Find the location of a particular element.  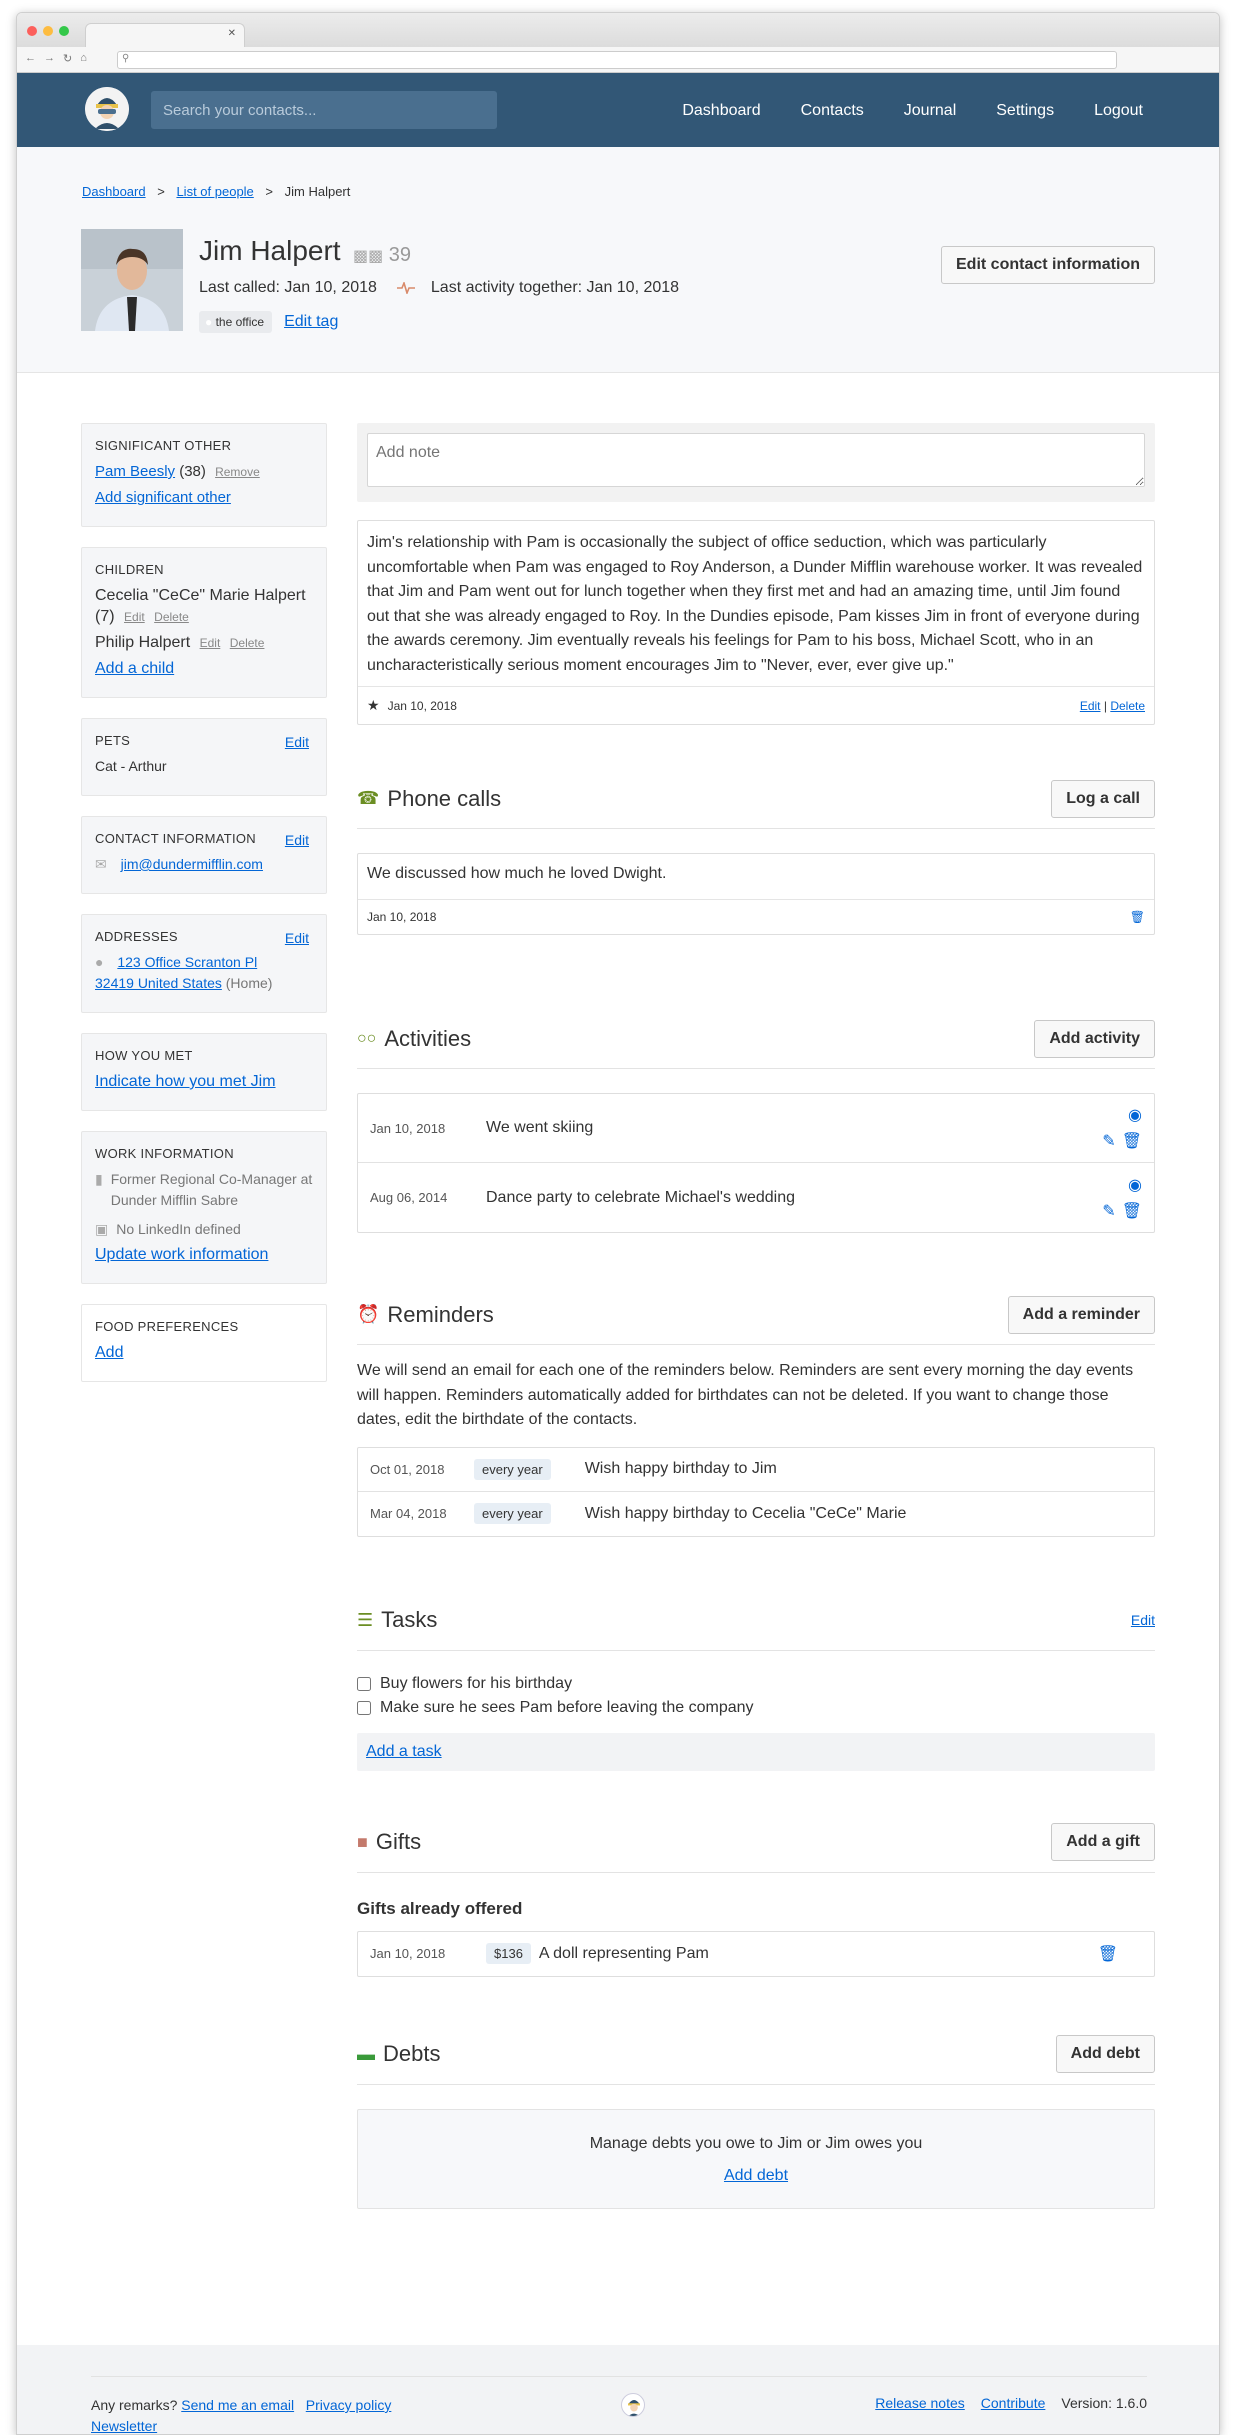

search-input is located at coordinates (324, 110).